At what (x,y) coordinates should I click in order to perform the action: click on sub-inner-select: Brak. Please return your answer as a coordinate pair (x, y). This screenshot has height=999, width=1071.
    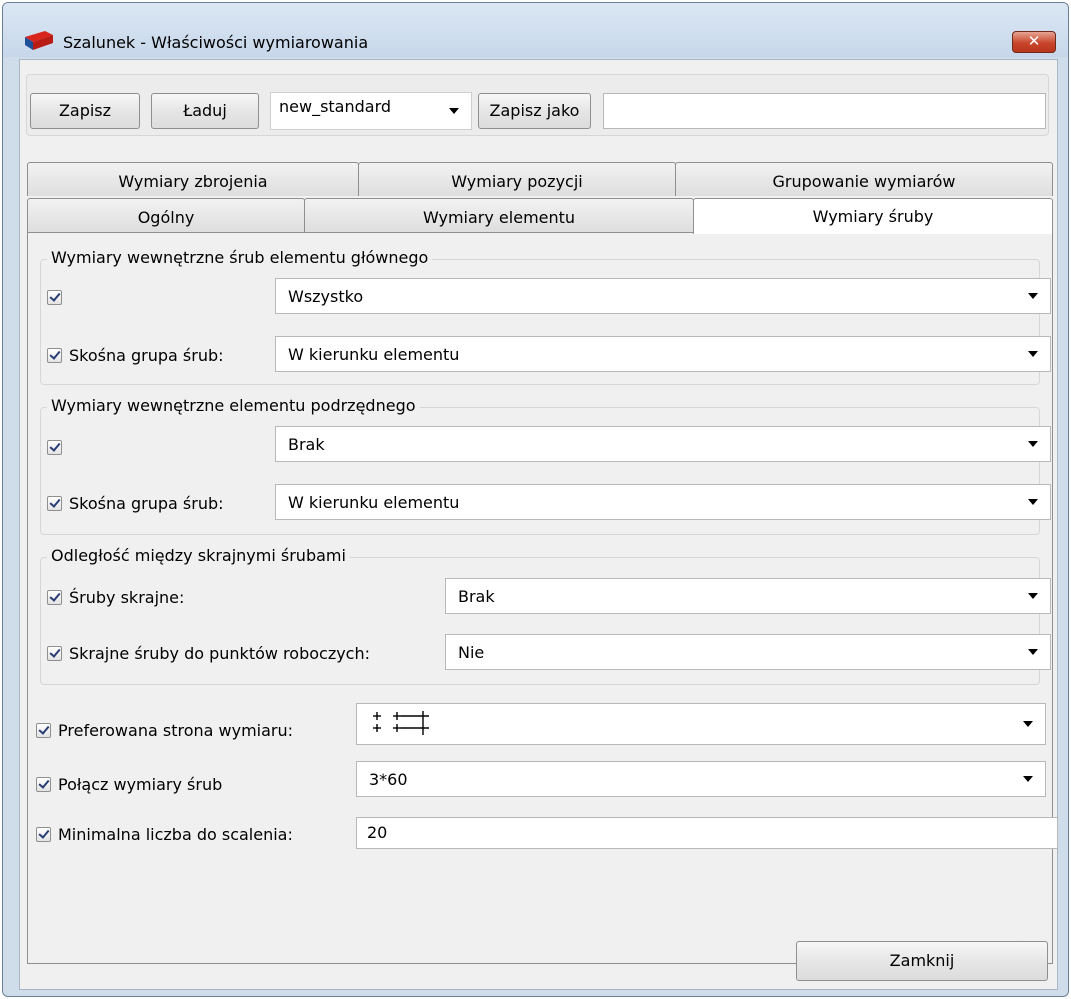
    Looking at the image, I should click on (663, 444).